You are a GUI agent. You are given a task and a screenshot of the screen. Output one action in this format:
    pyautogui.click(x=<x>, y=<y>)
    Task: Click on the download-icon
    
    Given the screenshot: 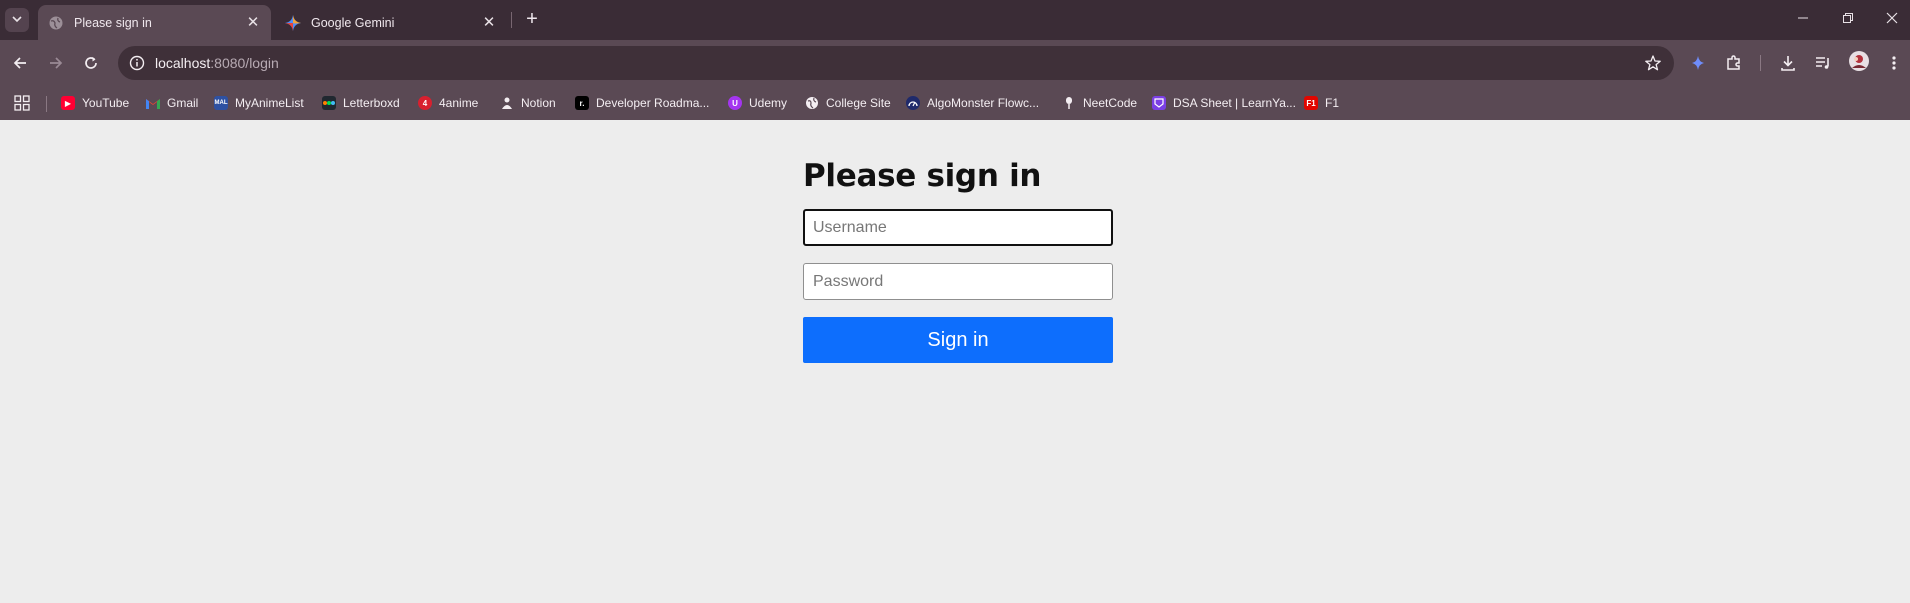 What is the action you would take?
    pyautogui.click(x=1788, y=63)
    